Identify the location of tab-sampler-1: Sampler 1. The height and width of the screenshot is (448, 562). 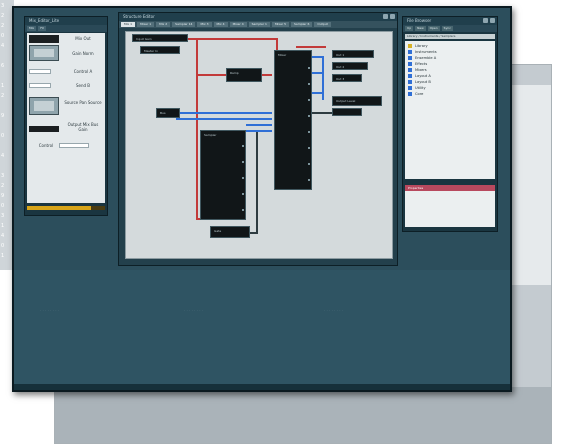
(259, 24).